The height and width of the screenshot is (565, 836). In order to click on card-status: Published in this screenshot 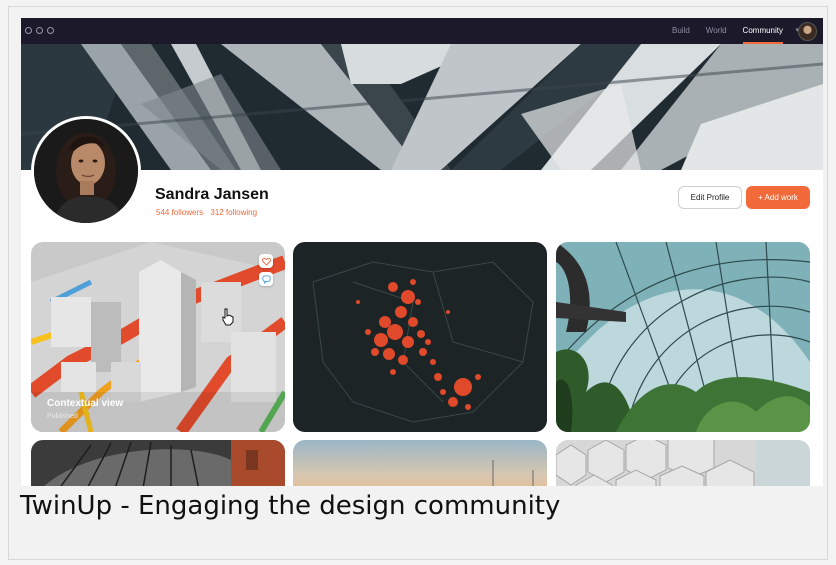, I will do `click(62, 416)`.